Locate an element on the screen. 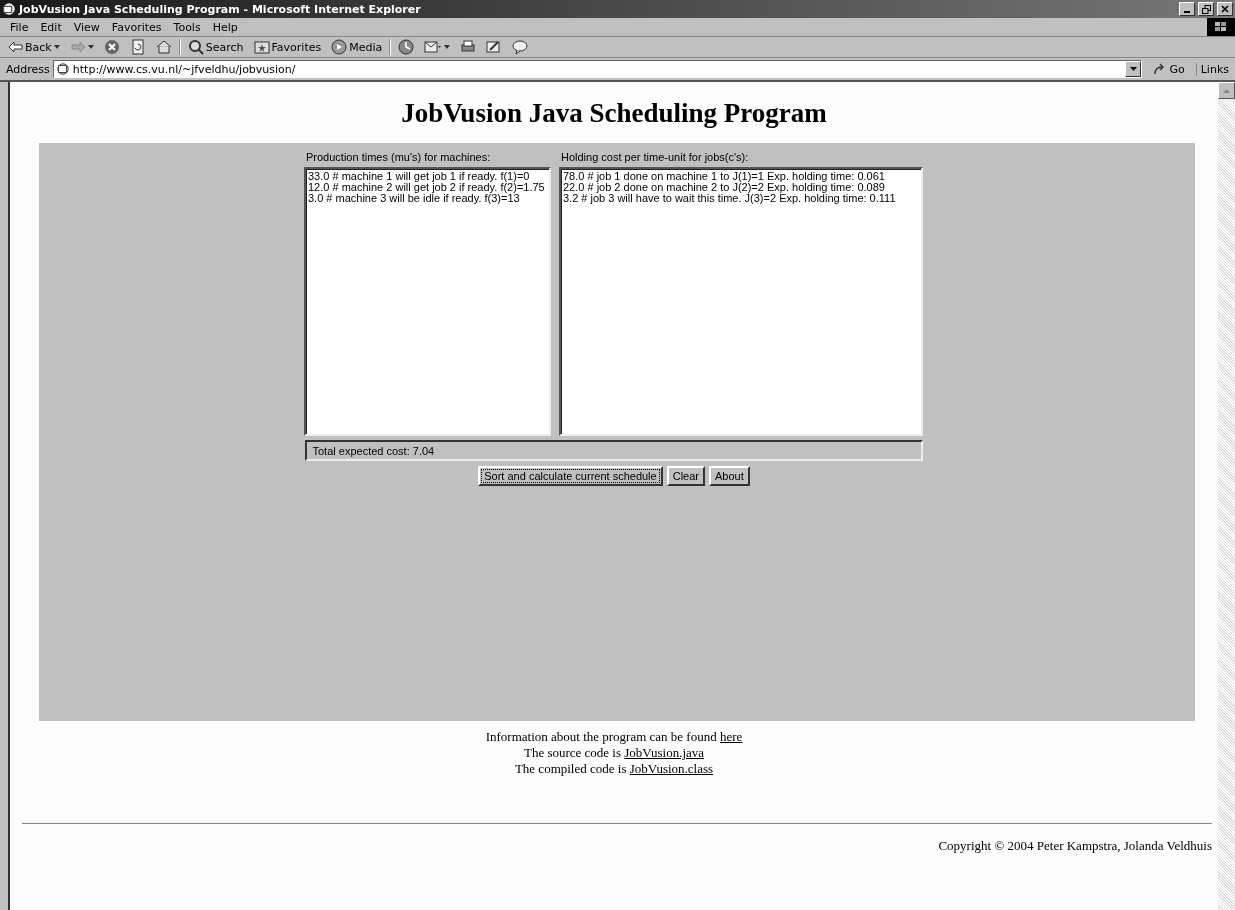 Image resolution: width=1235 pixels, height=910 pixels. close-icon is located at coordinates (1225, 9).